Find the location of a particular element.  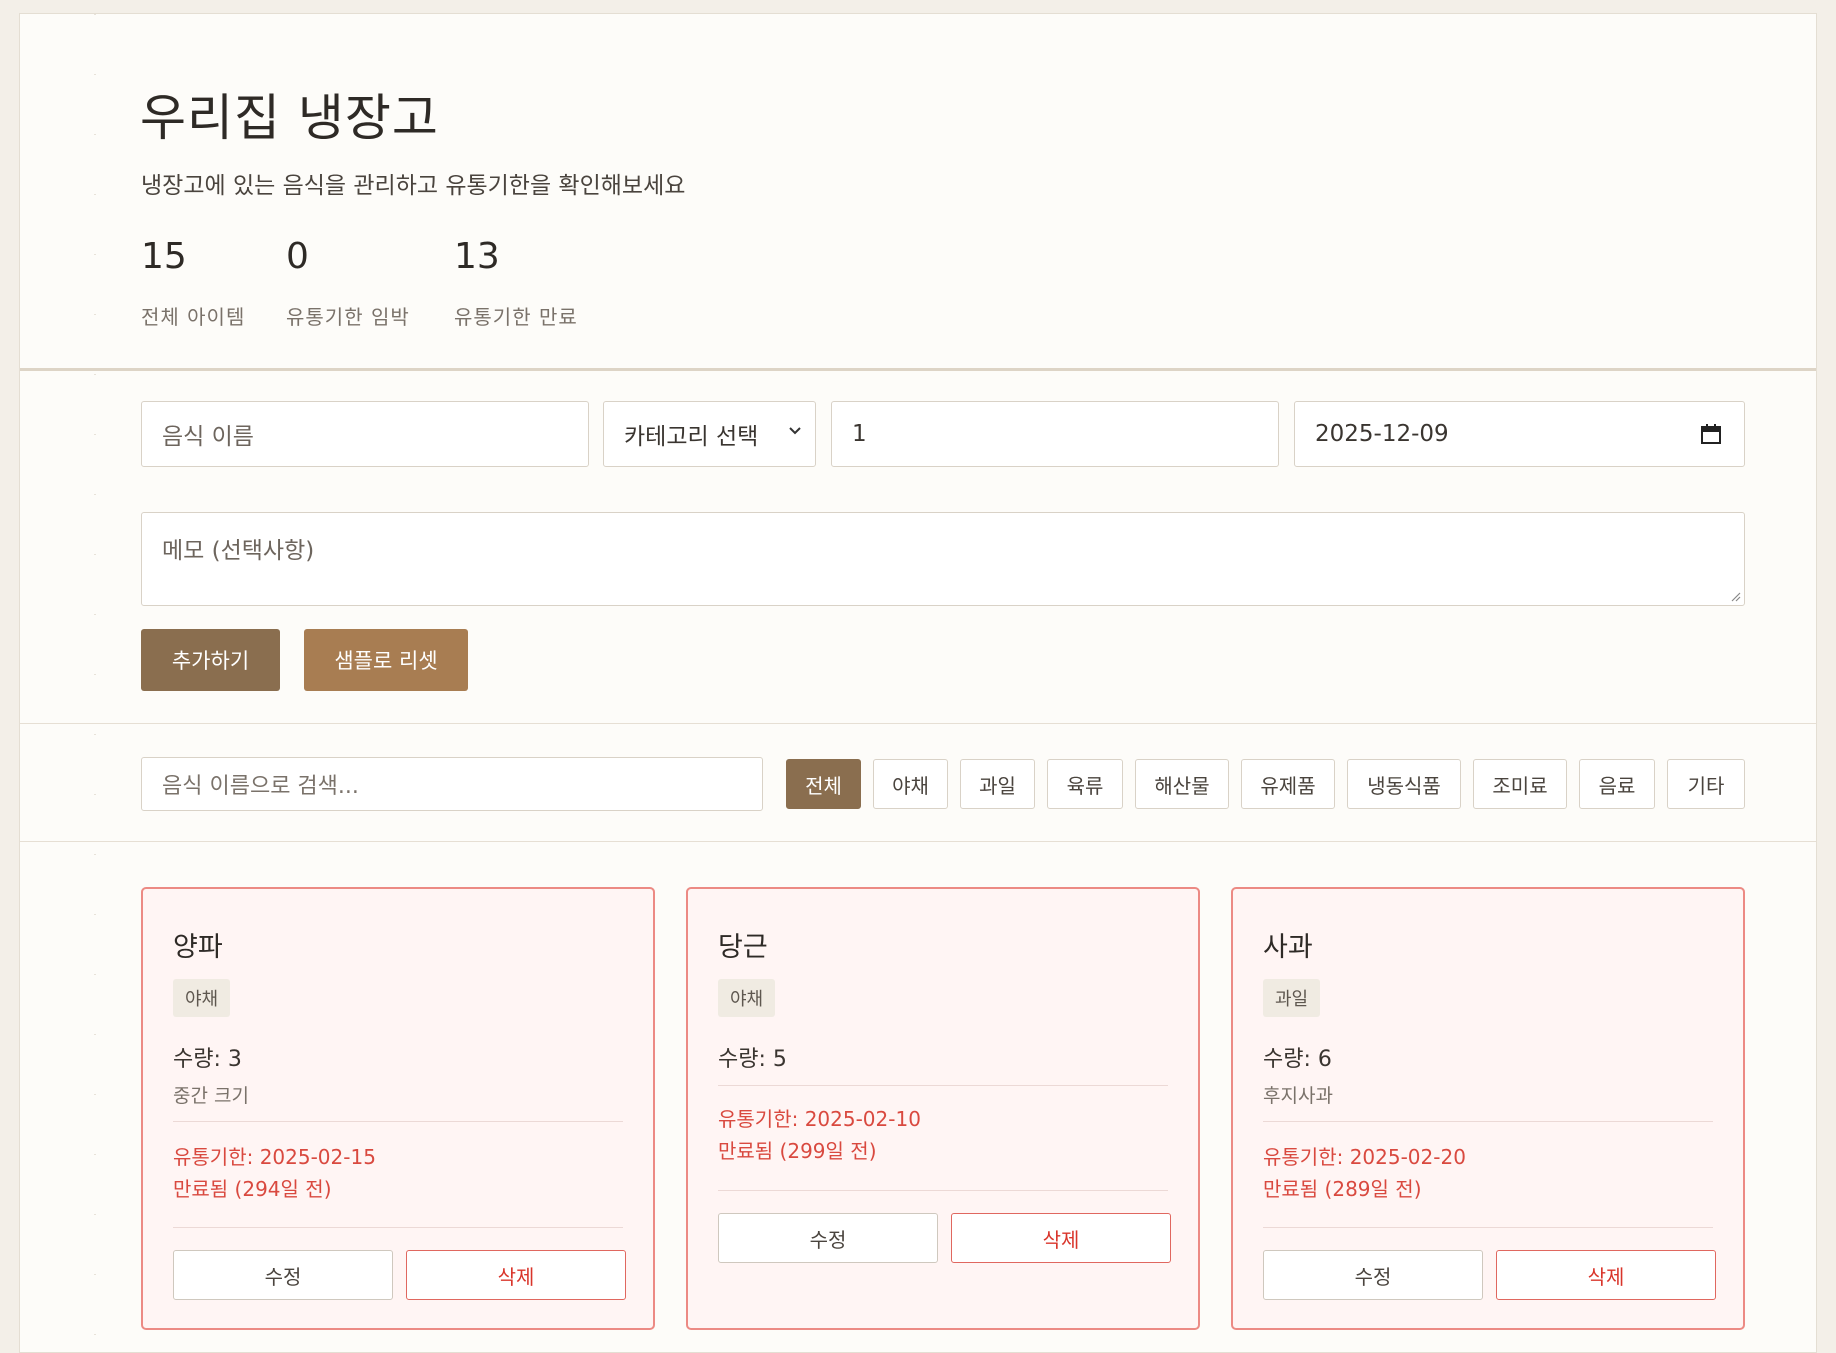

food-card-quantity: 수량: 5 is located at coordinates (752, 1059).